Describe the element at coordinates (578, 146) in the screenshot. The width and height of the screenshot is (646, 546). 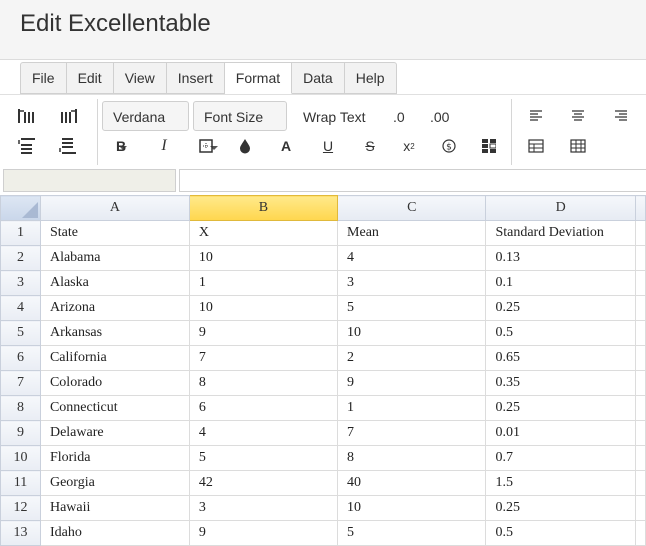
I see `table-grid-icon` at that location.